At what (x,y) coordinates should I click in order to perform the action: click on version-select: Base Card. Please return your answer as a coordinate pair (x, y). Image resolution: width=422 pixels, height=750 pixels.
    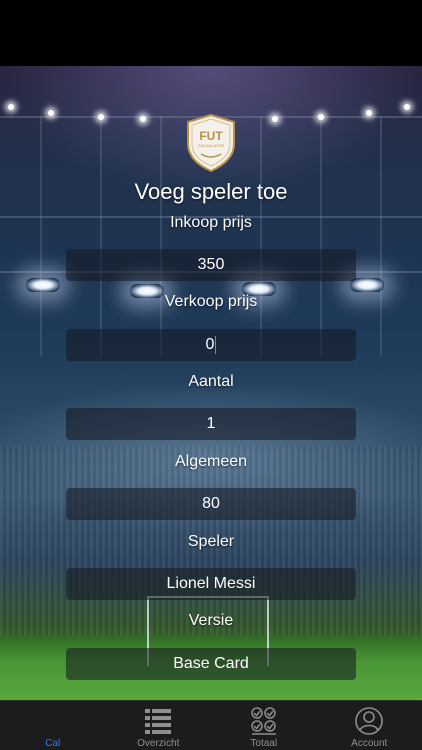
    Looking at the image, I should click on (211, 664).